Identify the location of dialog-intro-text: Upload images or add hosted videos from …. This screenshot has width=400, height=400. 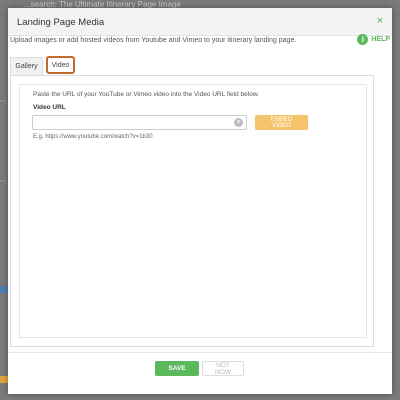
(153, 40).